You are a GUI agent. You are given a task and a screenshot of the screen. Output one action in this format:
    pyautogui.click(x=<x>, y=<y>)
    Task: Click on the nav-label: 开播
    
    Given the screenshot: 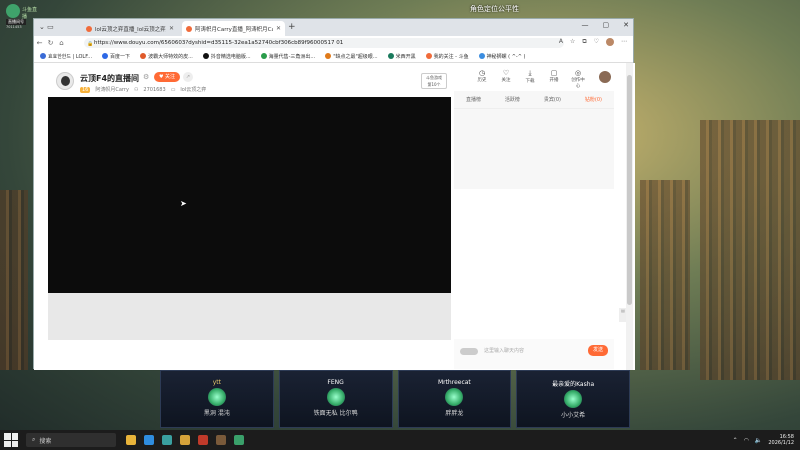 What is the action you would take?
    pyautogui.click(x=554, y=80)
    